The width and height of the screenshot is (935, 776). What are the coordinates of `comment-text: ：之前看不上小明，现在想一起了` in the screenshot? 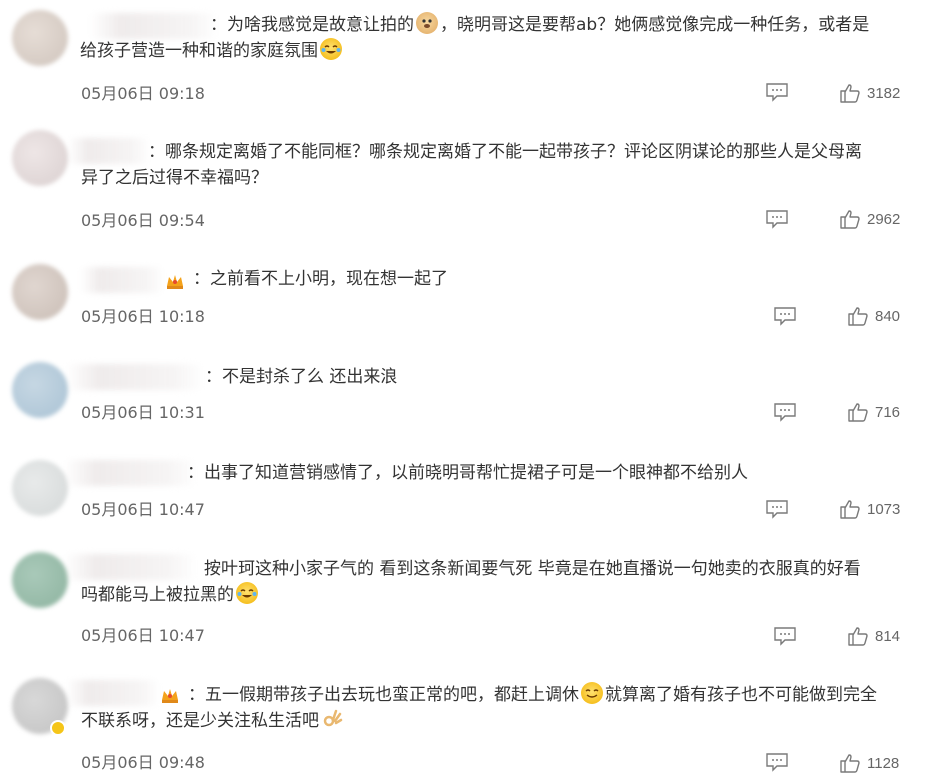 It's located at (320, 279).